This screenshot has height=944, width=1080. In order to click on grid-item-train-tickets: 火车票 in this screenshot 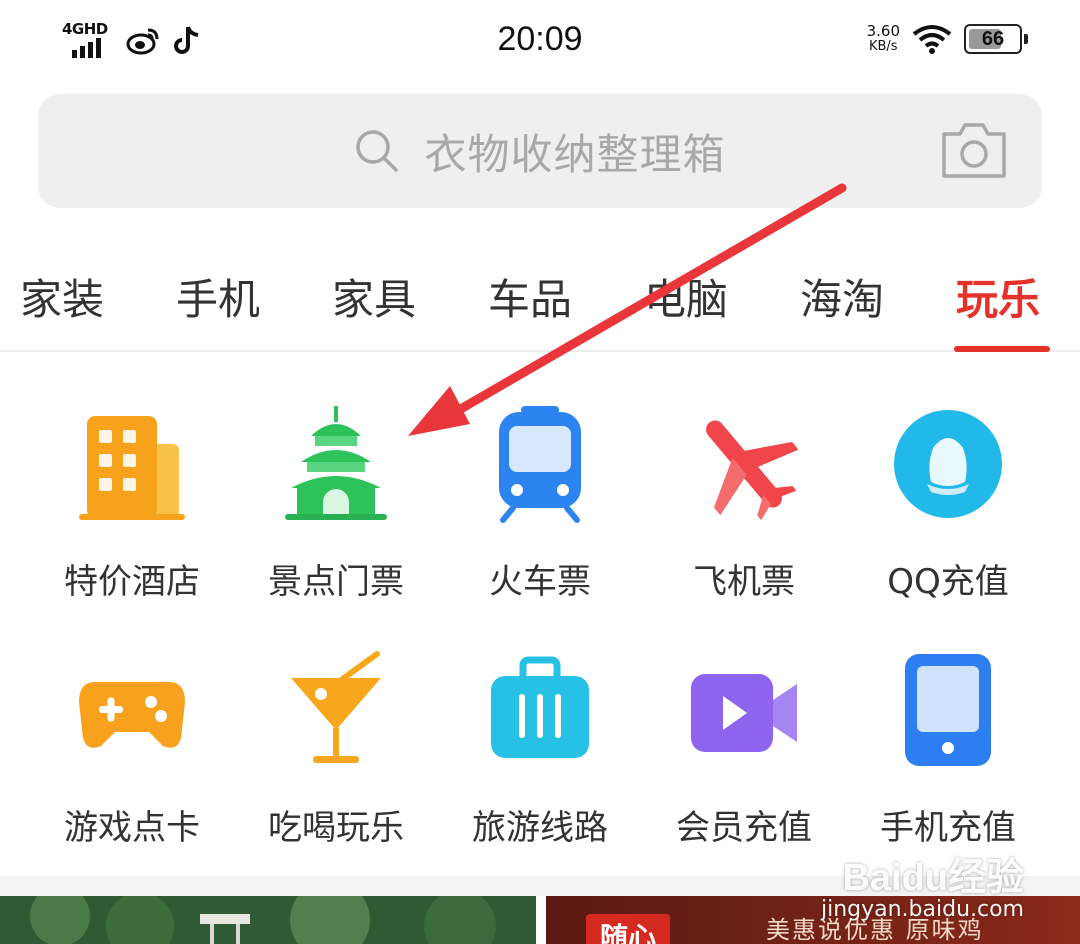, I will do `click(540, 505)`.